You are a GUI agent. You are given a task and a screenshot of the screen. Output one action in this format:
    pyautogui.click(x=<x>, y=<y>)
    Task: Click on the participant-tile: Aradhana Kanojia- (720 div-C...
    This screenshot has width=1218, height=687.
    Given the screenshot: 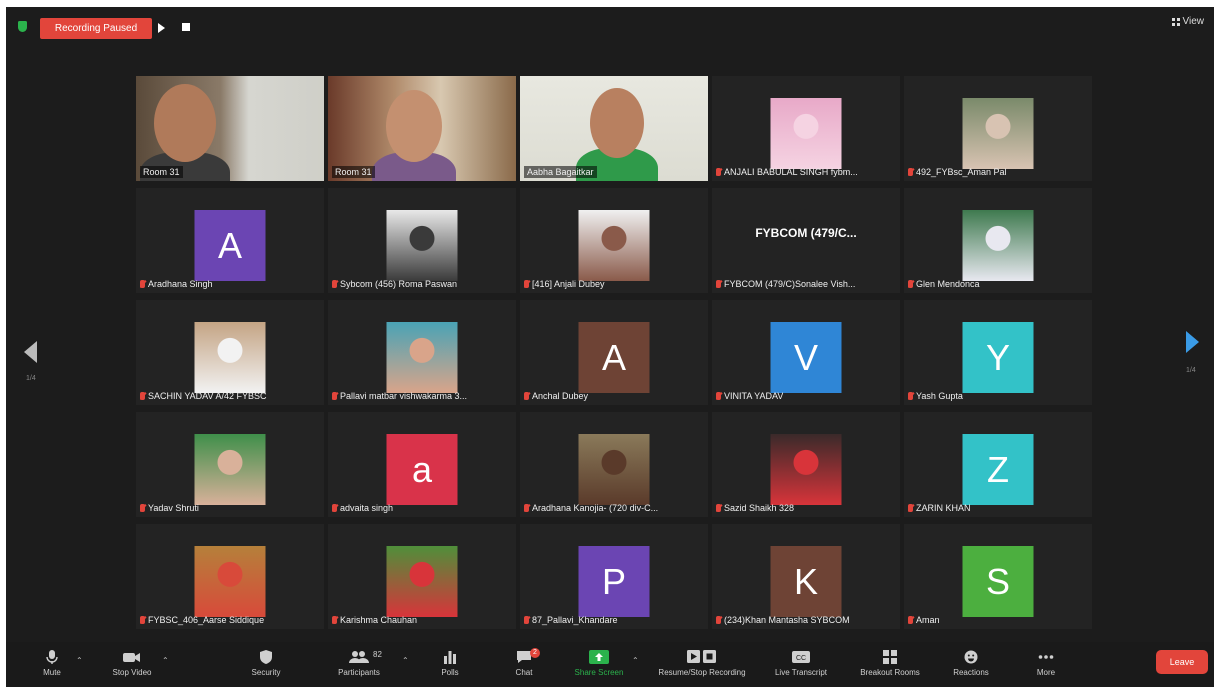 What is the action you would take?
    pyautogui.click(x=614, y=464)
    